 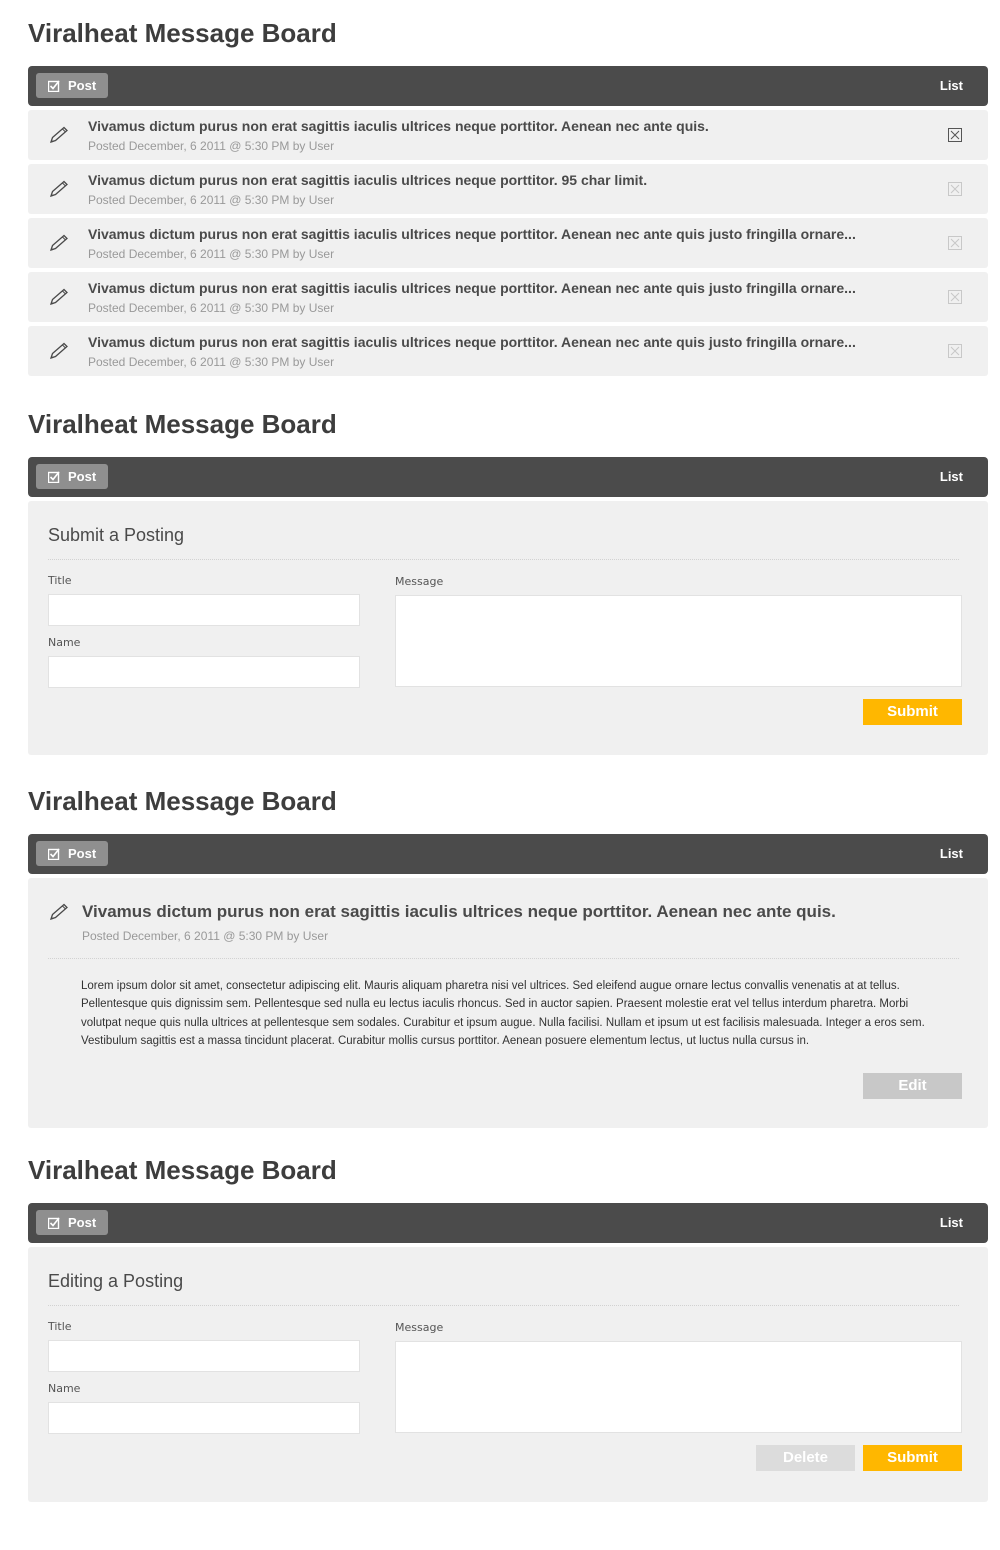 I want to click on edit-button: Edit, so click(x=912, y=1086).